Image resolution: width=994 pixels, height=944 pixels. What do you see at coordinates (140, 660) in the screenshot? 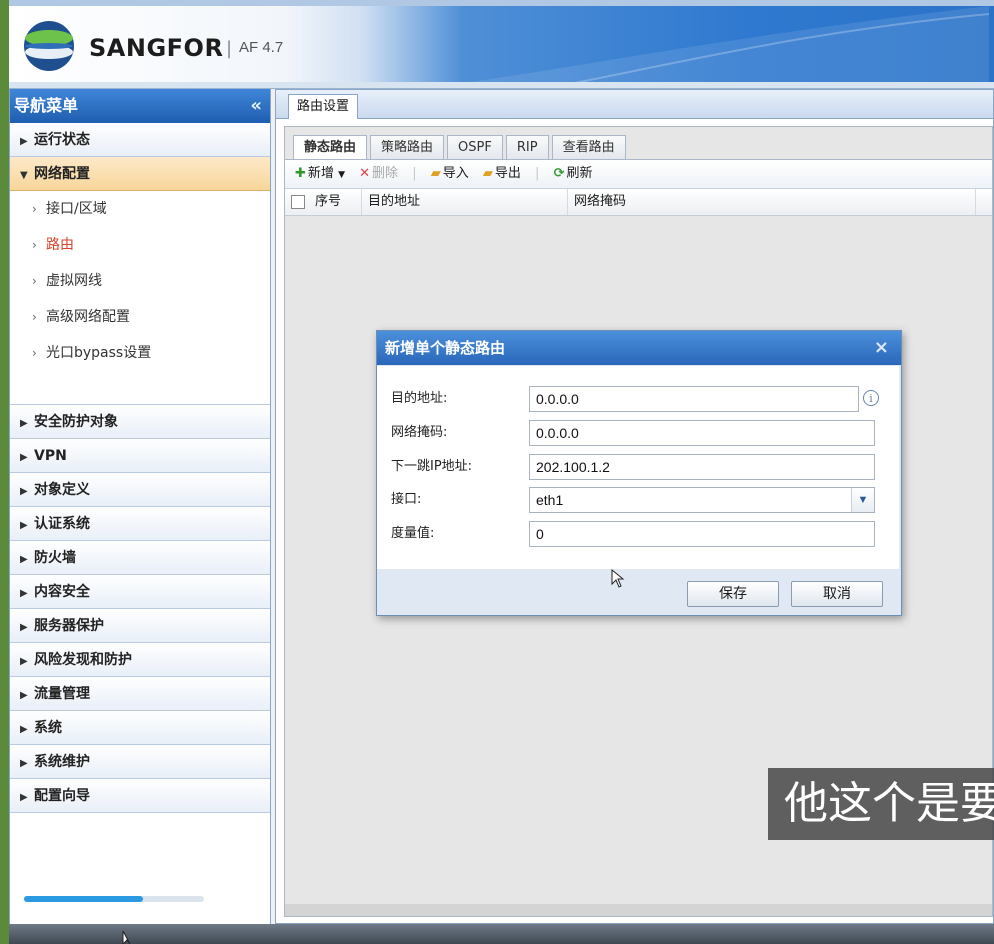
I see `nav-item-risk-discovery: ▶ 风险发现和防护` at bounding box center [140, 660].